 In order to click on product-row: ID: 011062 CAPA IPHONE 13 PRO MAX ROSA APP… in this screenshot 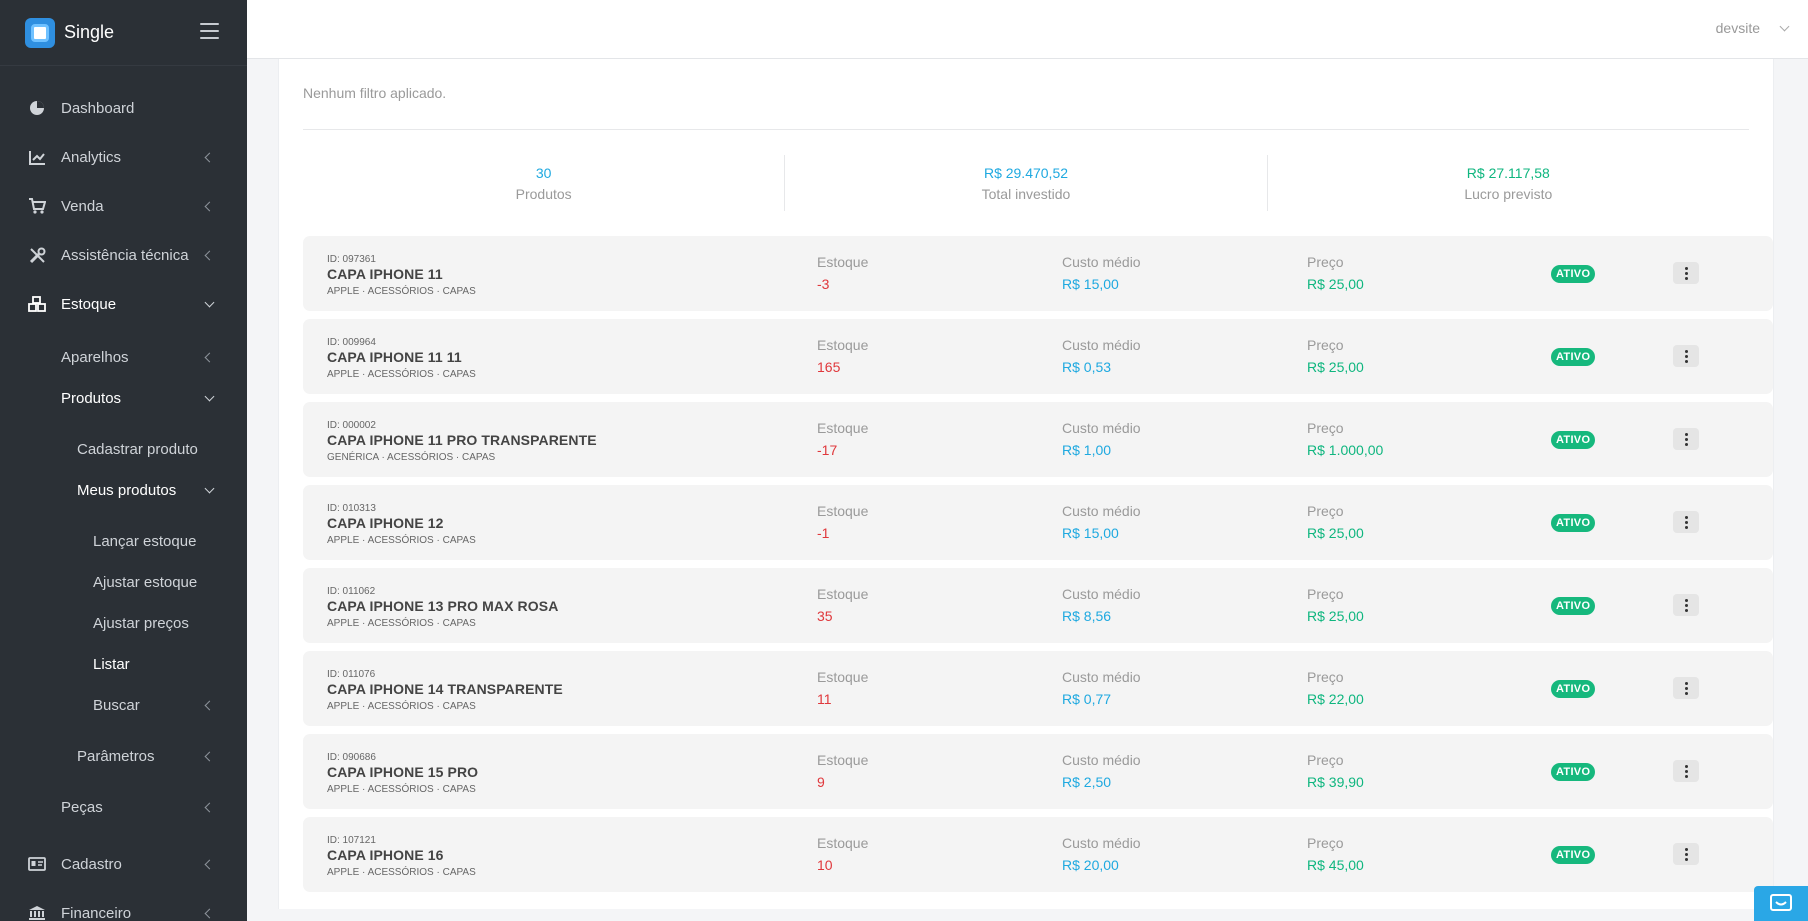, I will do `click(1038, 605)`.